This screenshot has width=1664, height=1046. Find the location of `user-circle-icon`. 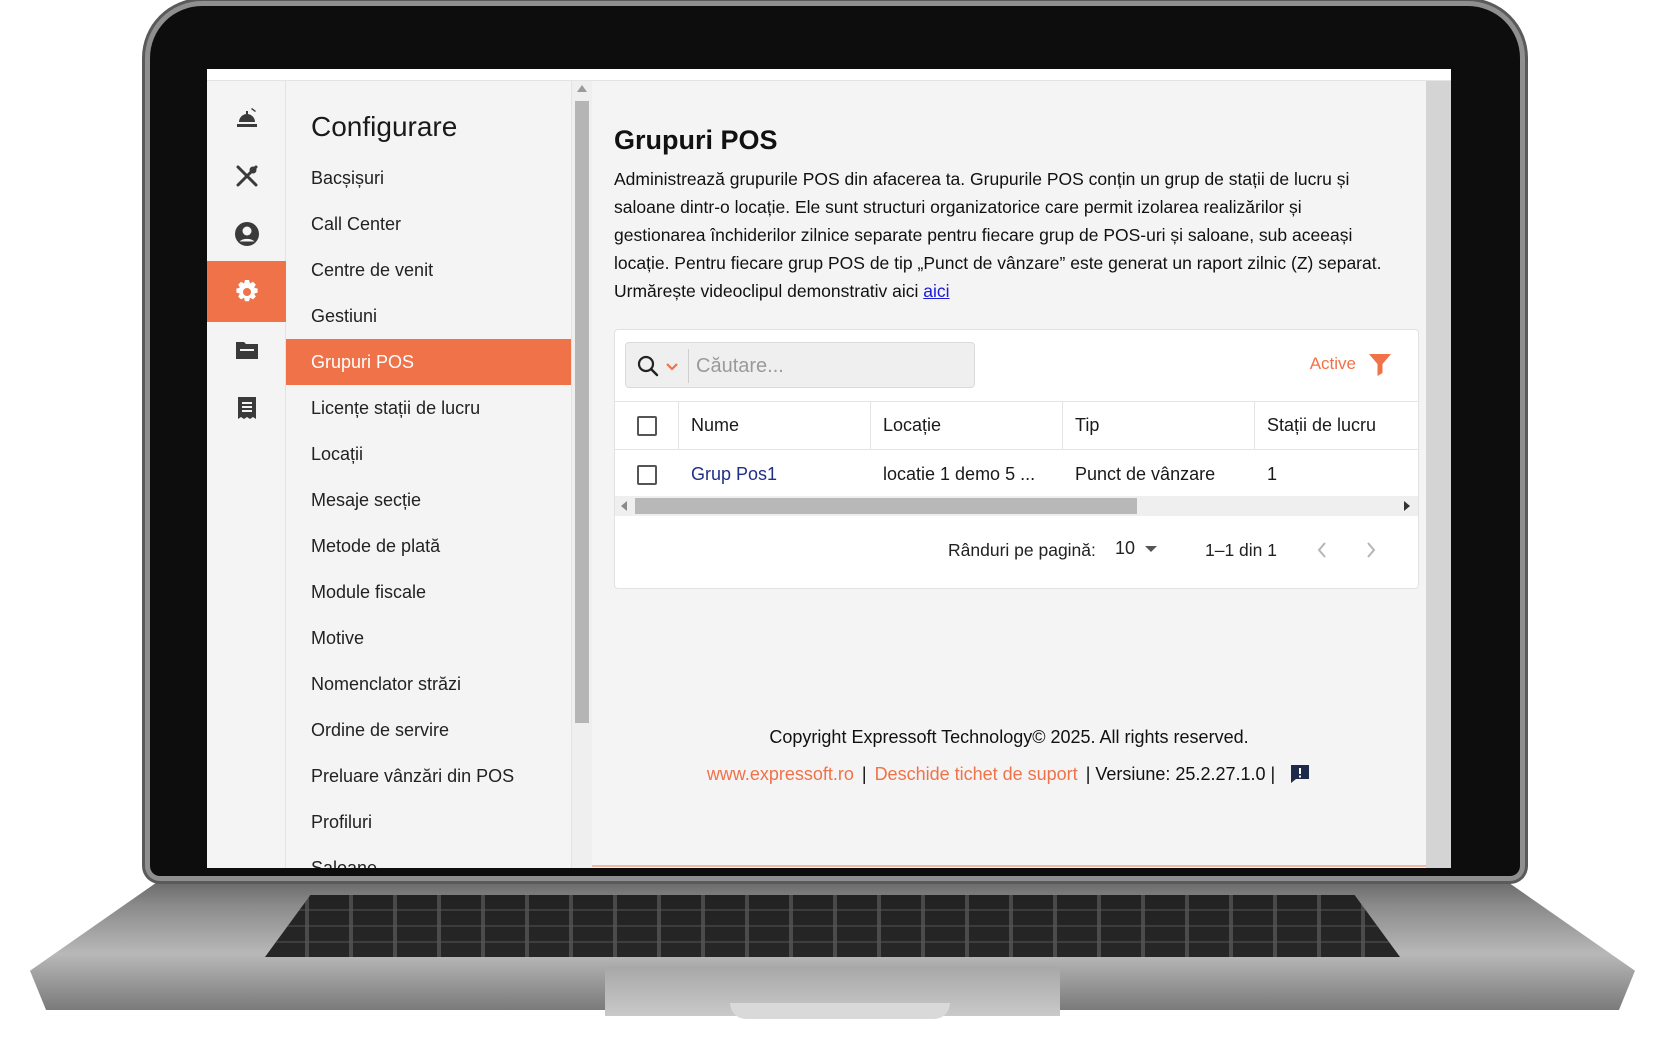

user-circle-icon is located at coordinates (246, 233).